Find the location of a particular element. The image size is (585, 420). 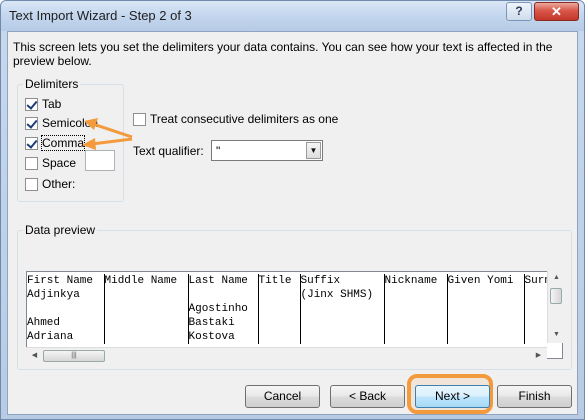

semicolon-option: Semicolon is located at coordinates (61, 123).